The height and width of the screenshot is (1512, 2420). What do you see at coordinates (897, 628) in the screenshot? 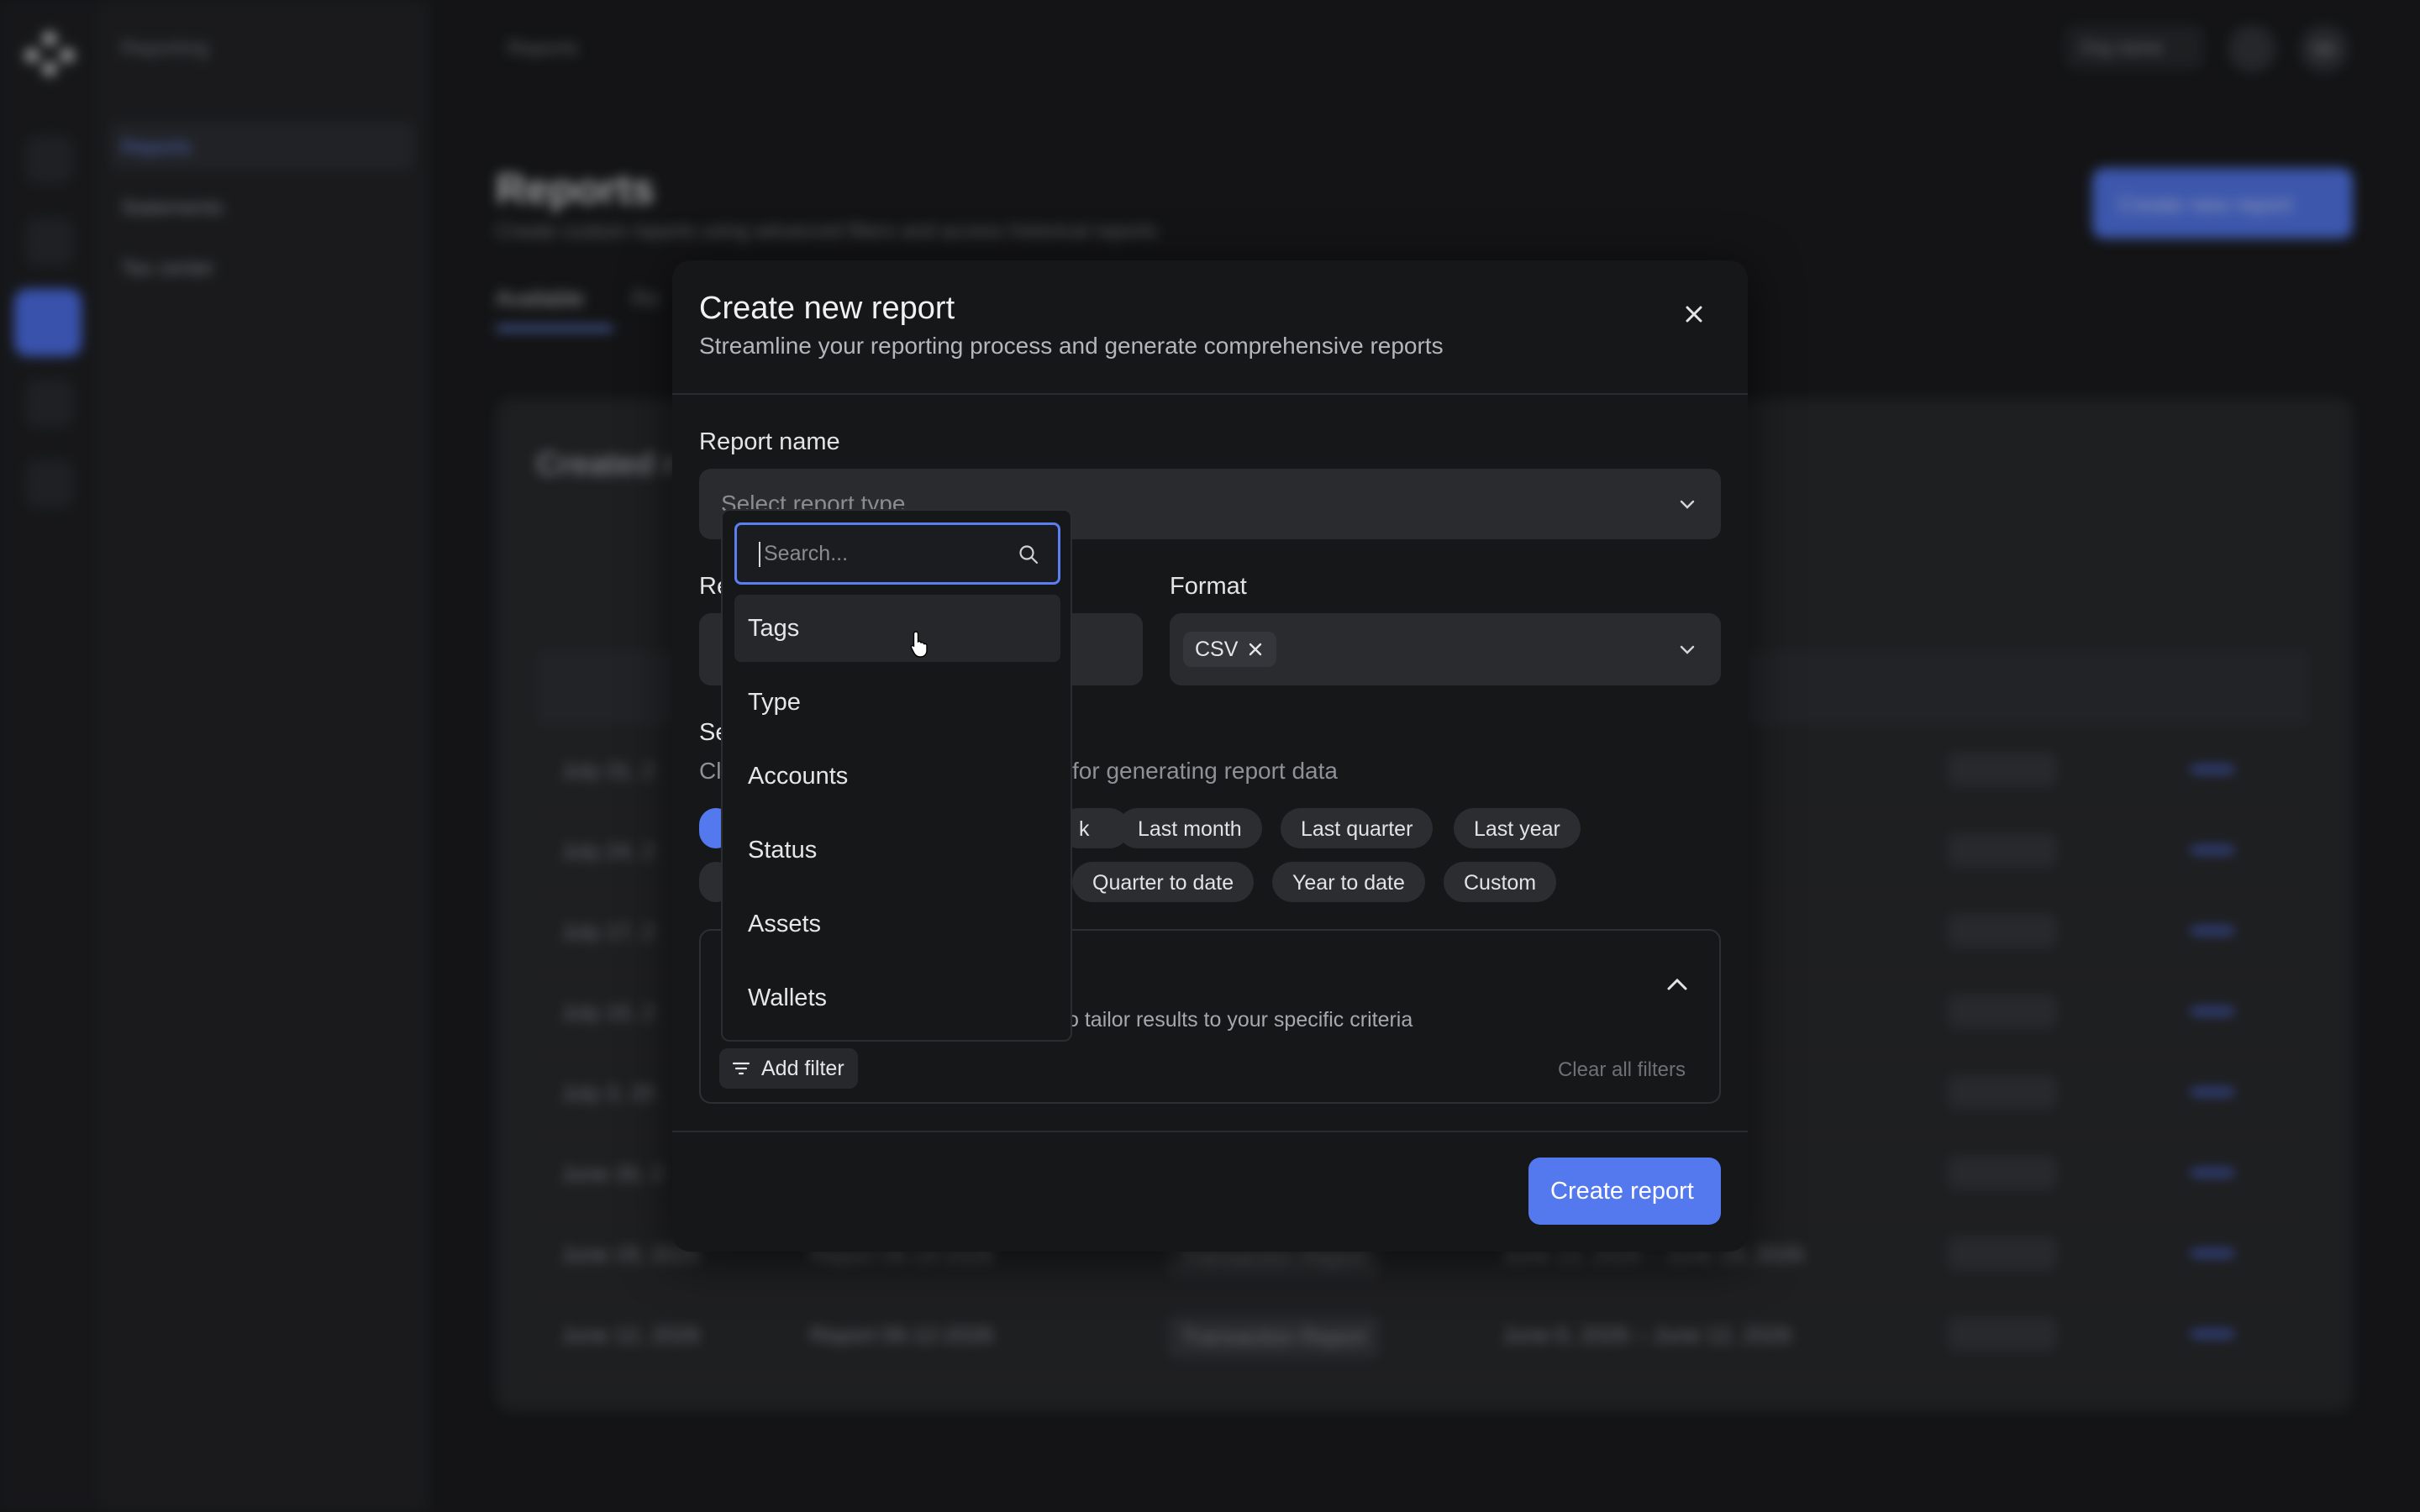
I see `dropdown-option-tags: Tags` at bounding box center [897, 628].